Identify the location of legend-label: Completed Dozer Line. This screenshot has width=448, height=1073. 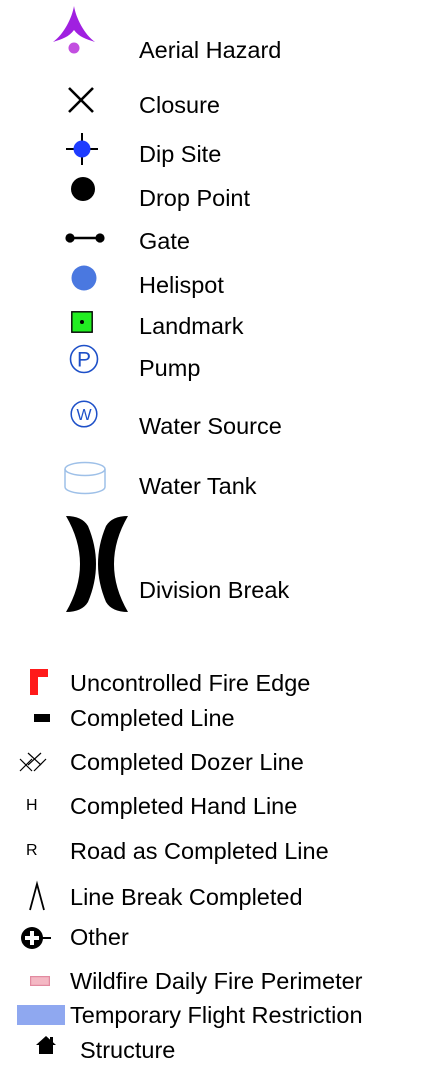
(187, 762).